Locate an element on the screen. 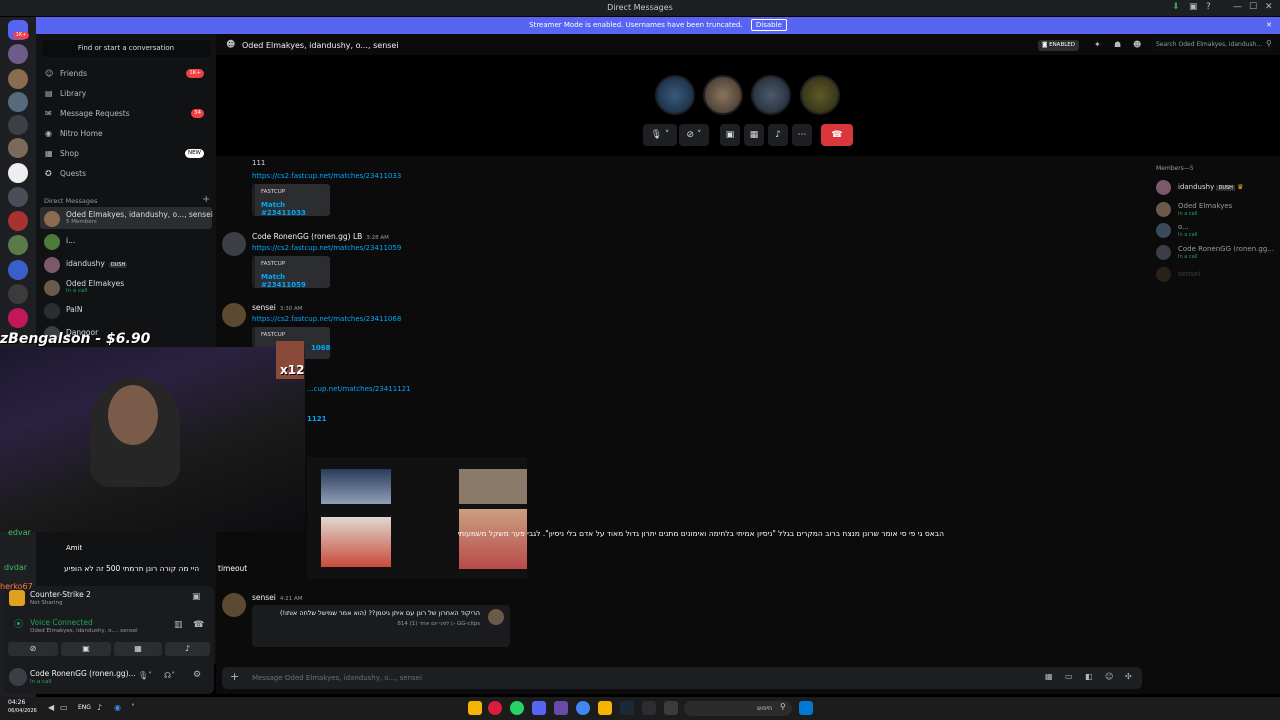  member-item: idandushy DUSH ♛ is located at coordinates (1218, 187).